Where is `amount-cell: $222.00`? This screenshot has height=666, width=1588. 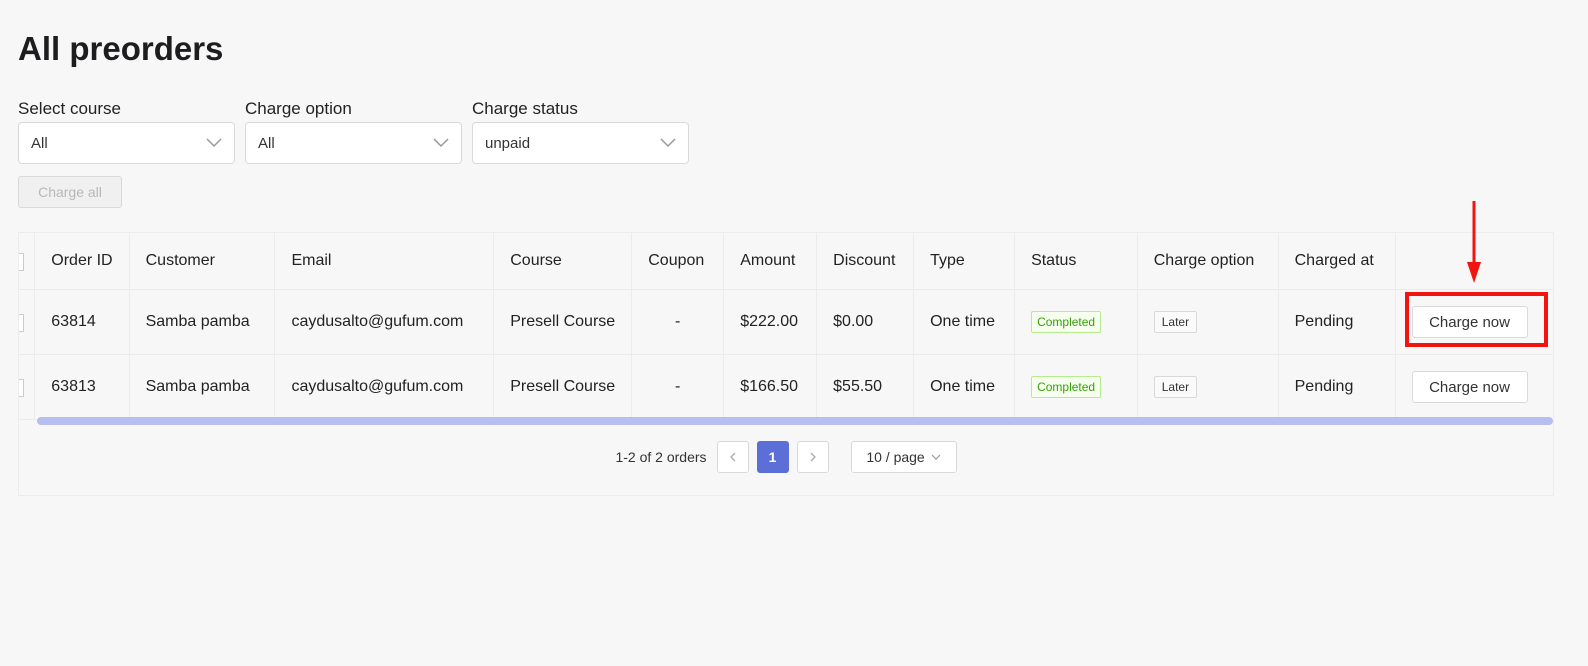
amount-cell: $222.00 is located at coordinates (770, 322).